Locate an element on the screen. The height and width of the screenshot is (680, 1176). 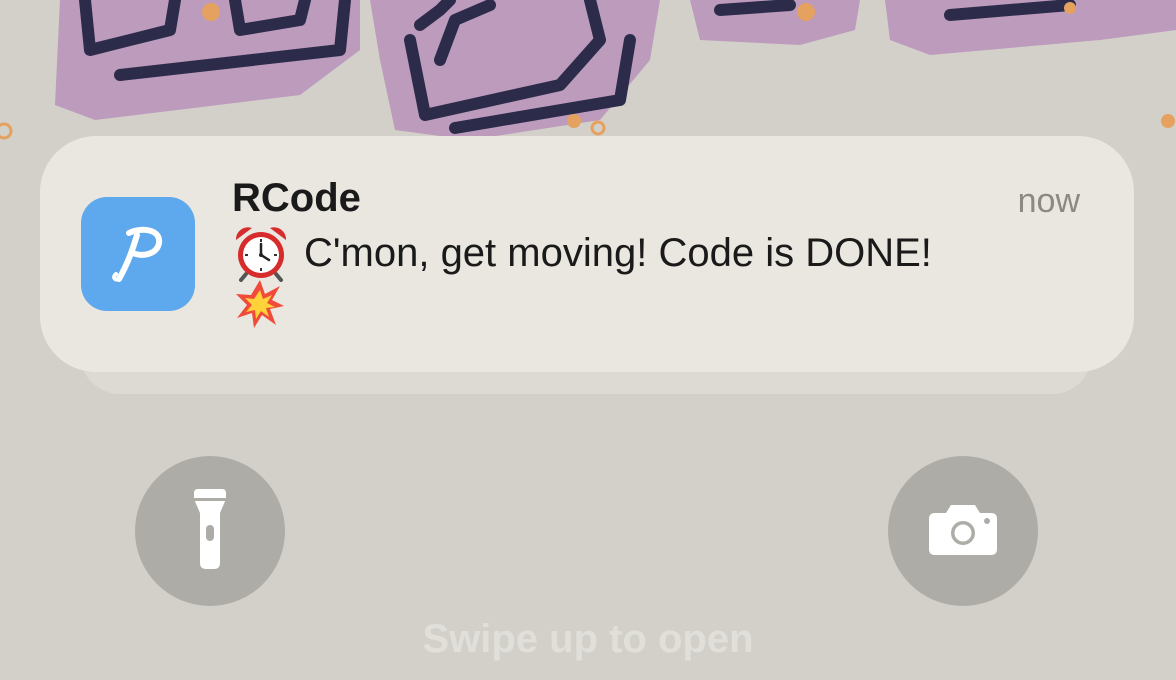
notification-message: C'mon, get moving! Code is DONE! is located at coordinates (582, 253).